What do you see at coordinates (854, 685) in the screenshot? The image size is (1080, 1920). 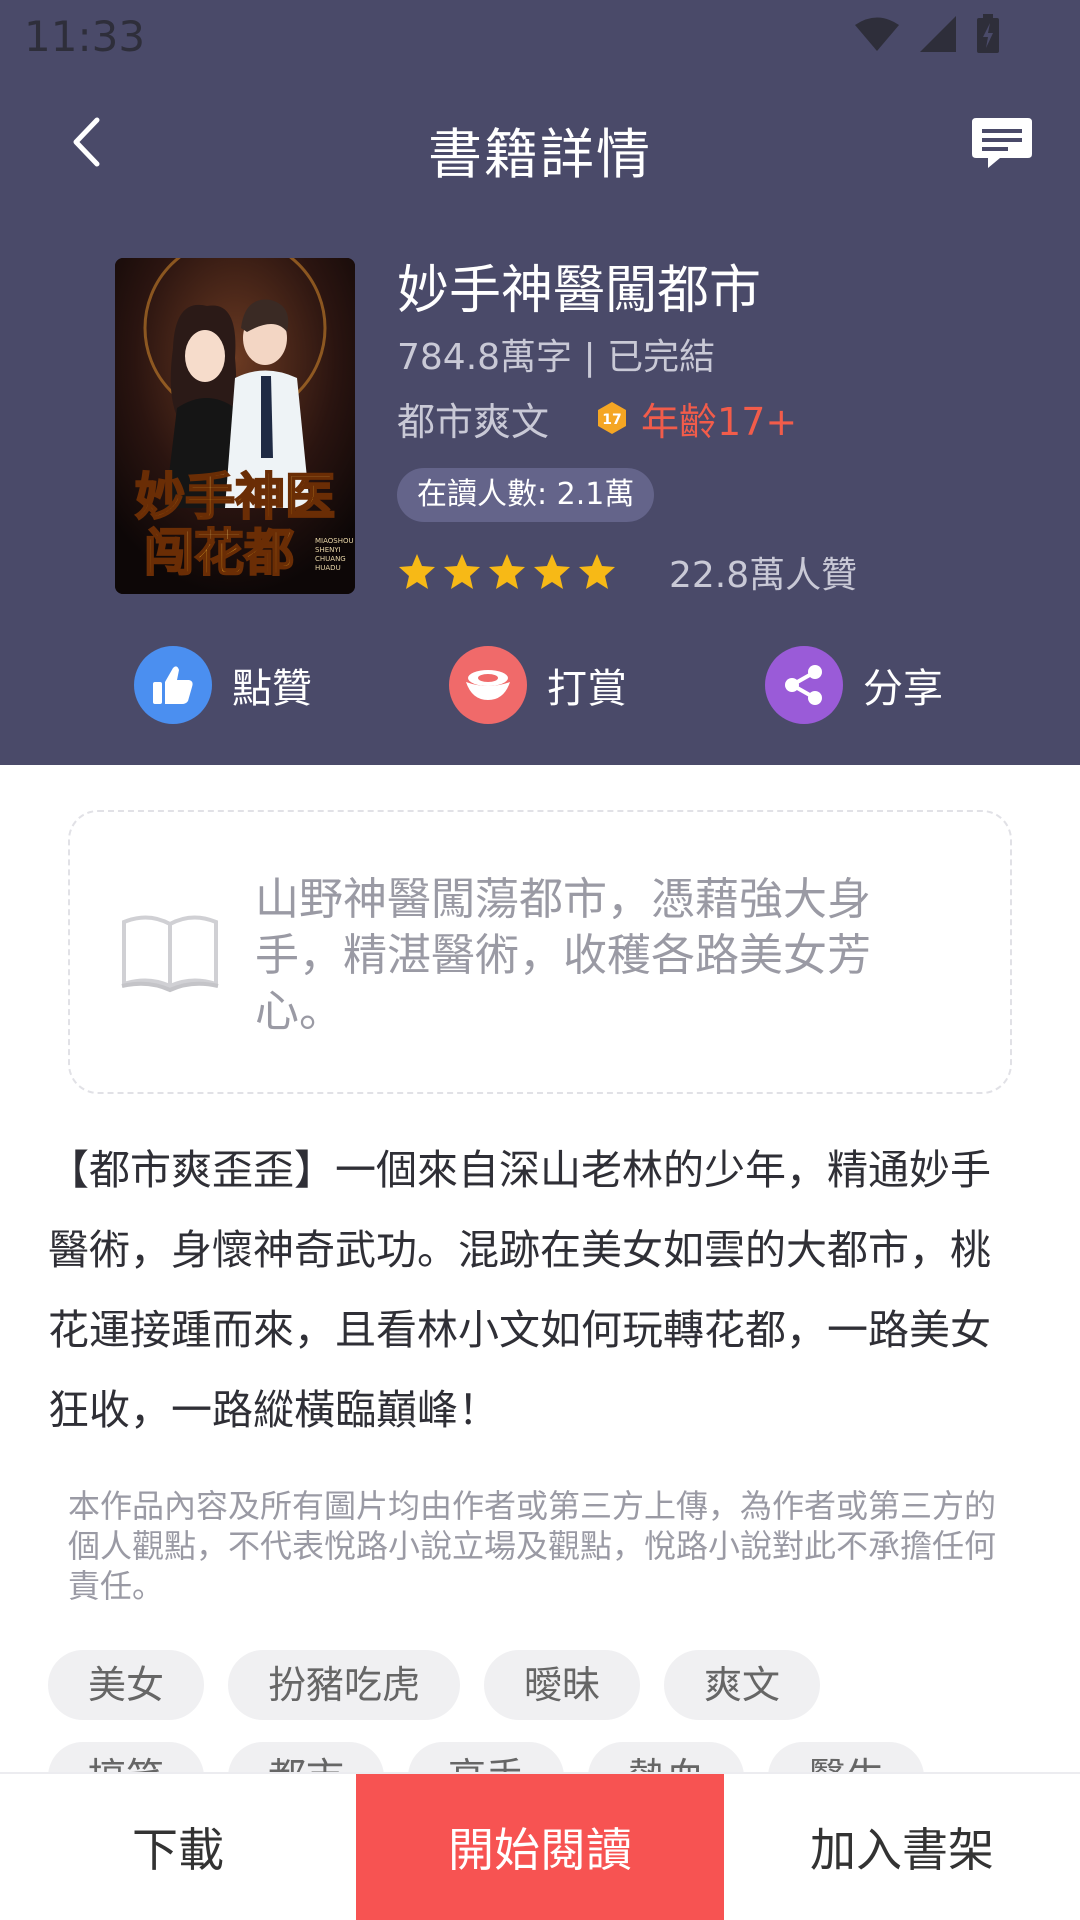 I see `share-button: 分享` at bounding box center [854, 685].